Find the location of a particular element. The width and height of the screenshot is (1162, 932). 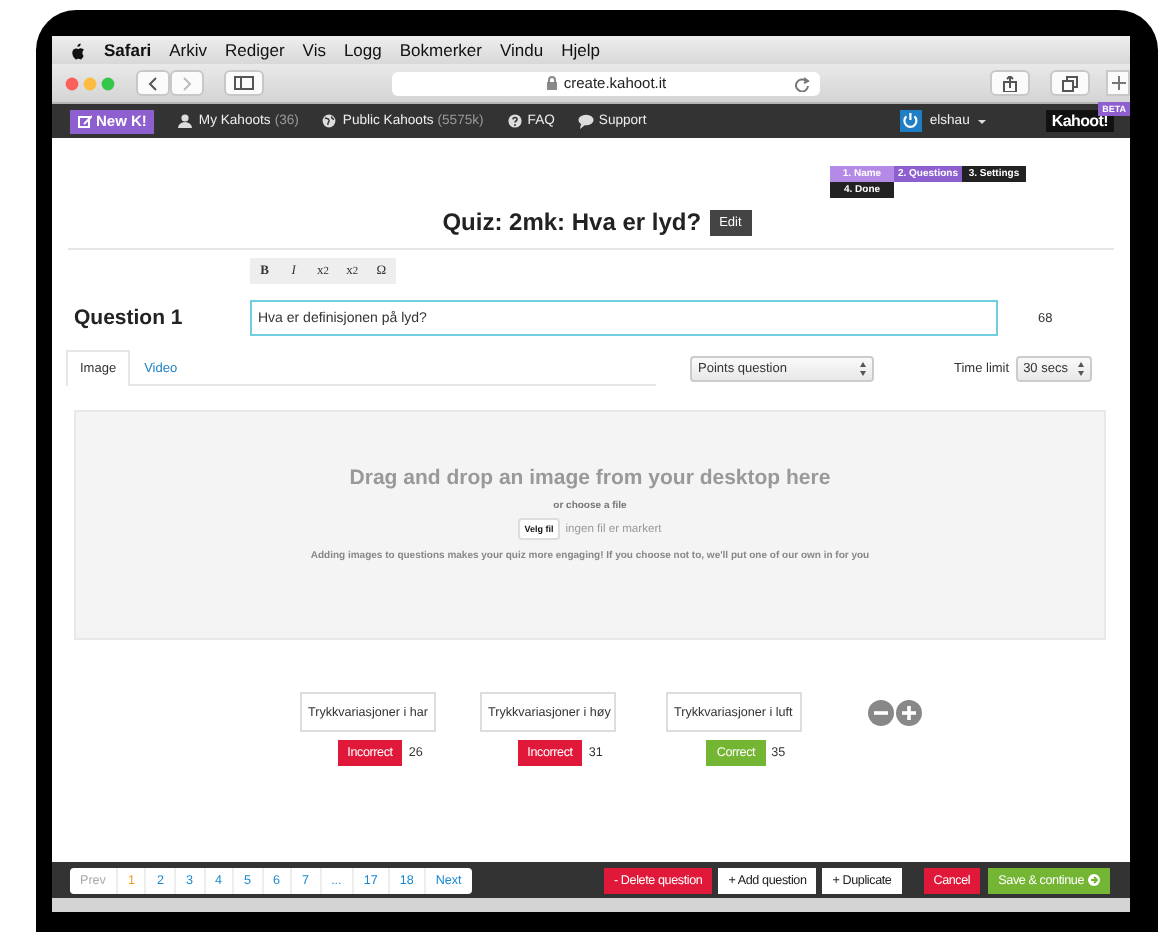

share-button is located at coordinates (1010, 83).